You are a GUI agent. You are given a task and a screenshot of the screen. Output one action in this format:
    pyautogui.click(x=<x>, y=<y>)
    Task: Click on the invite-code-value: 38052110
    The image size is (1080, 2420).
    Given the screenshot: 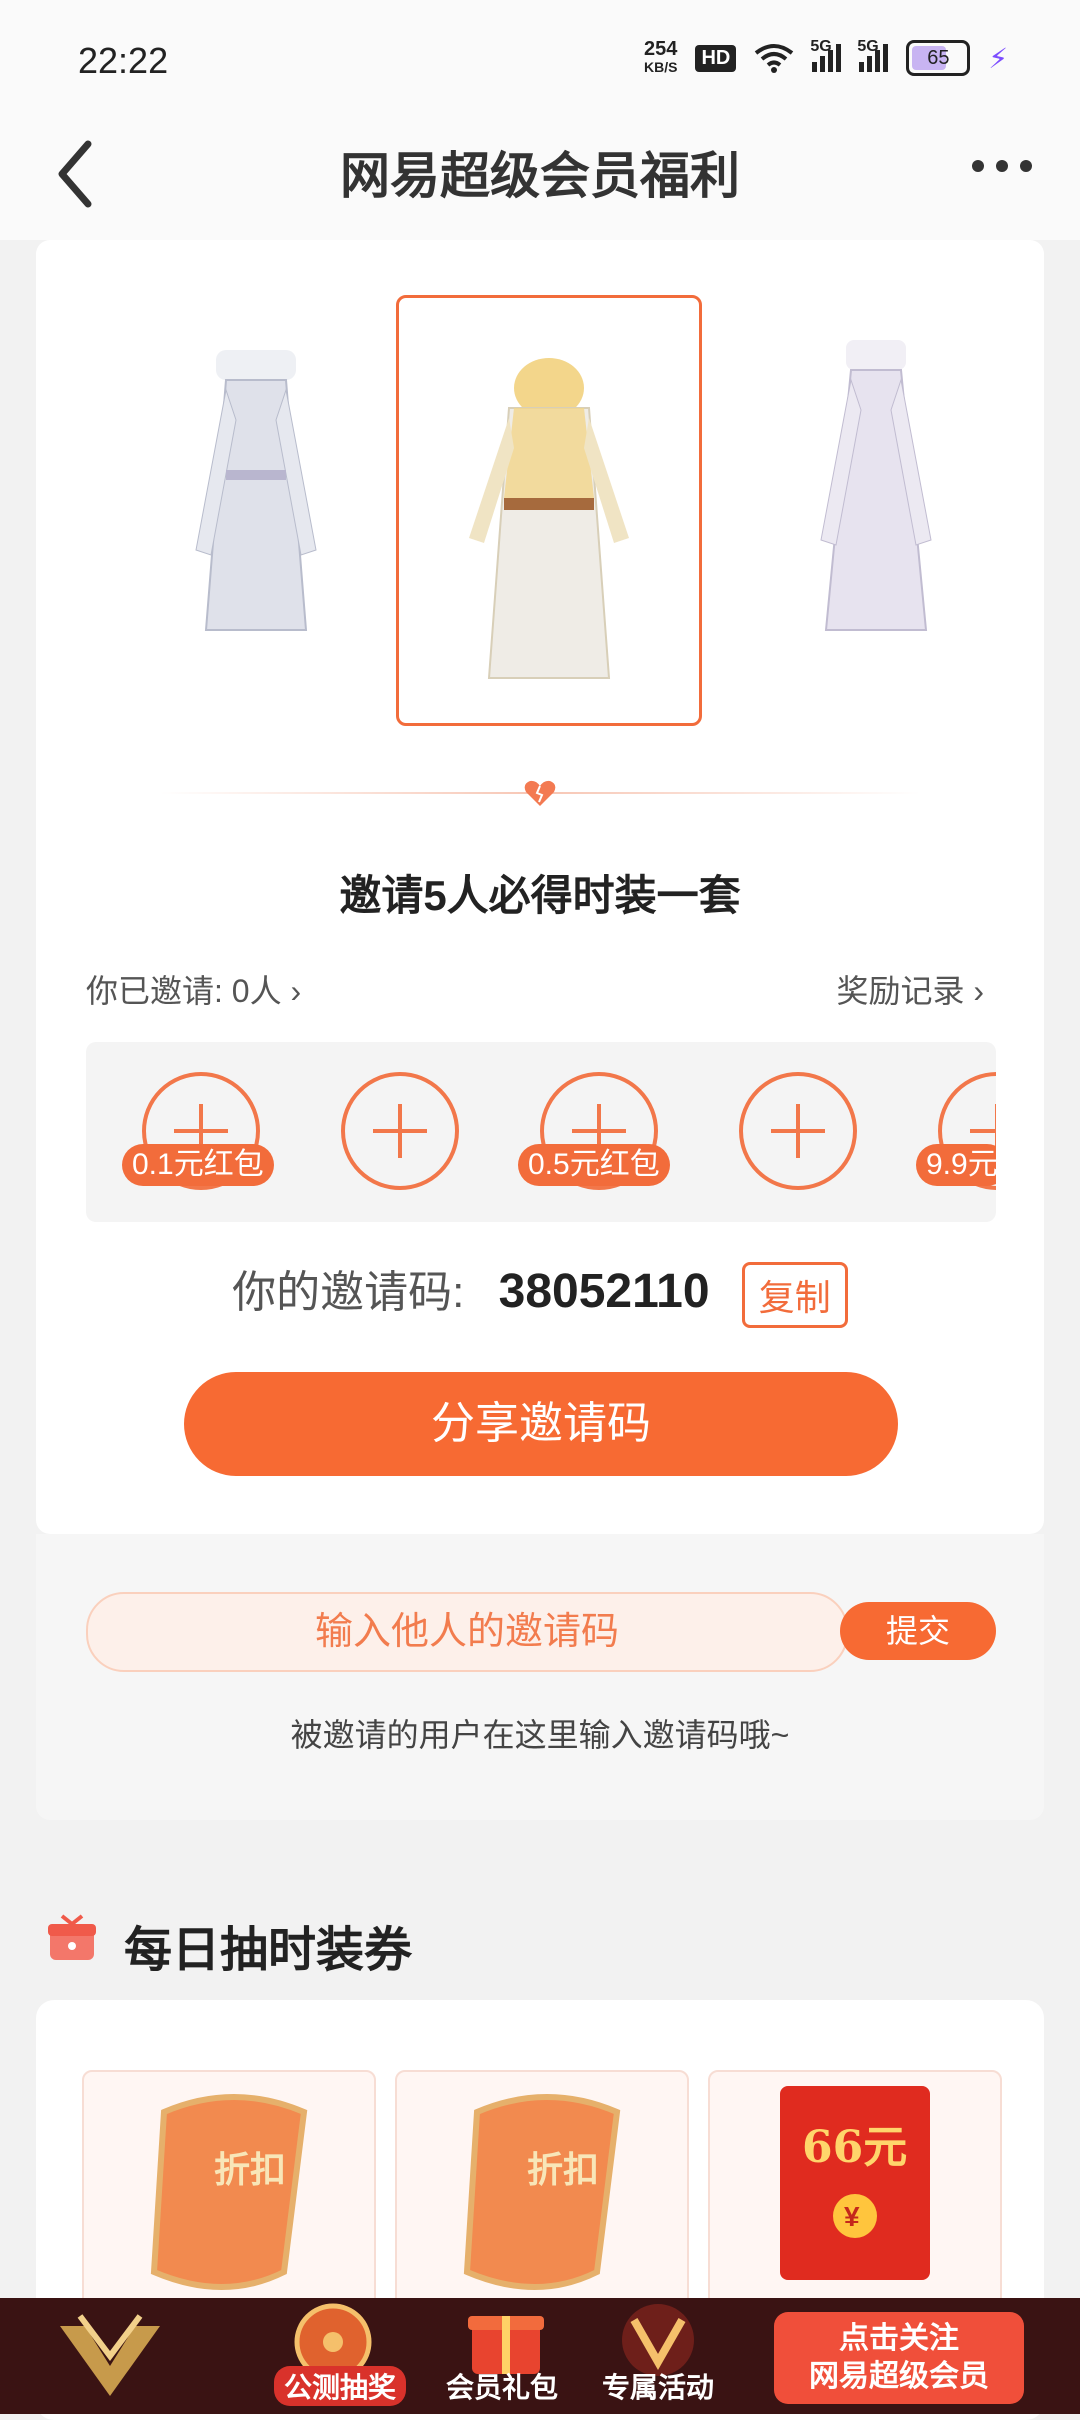 What is the action you would take?
    pyautogui.click(x=604, y=1291)
    